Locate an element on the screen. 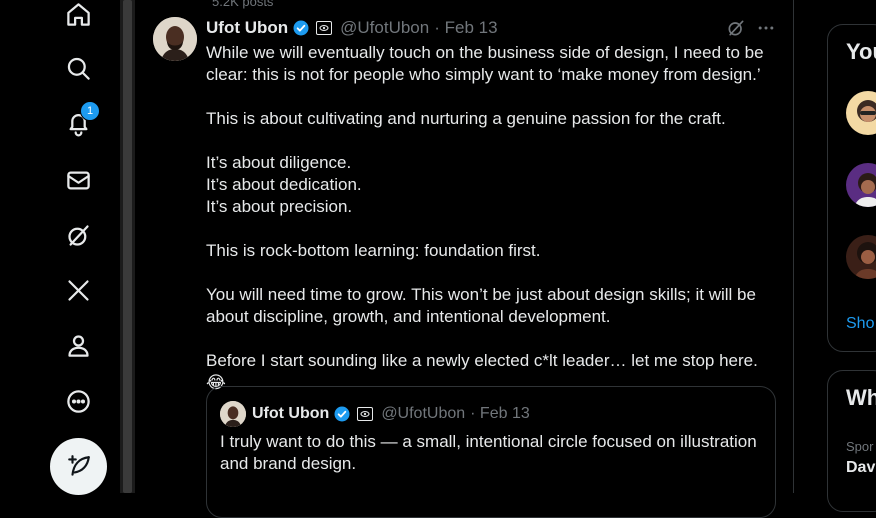 Image resolution: width=876 pixels, height=518 pixels. avatar is located at coordinates (175, 39).